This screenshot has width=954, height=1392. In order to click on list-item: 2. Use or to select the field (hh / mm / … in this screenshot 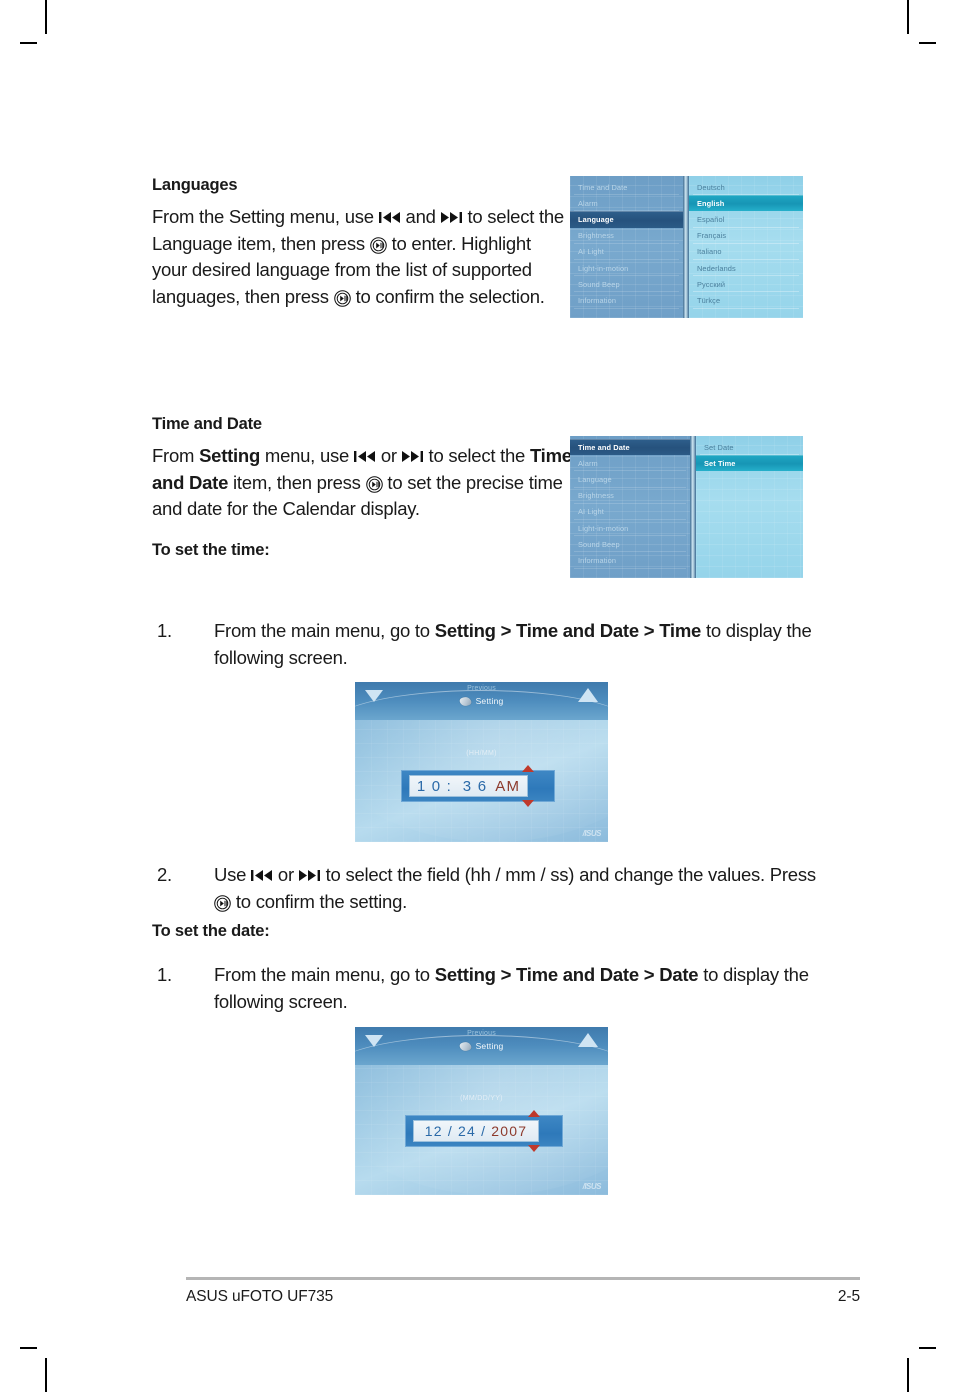, I will do `click(487, 888)`.